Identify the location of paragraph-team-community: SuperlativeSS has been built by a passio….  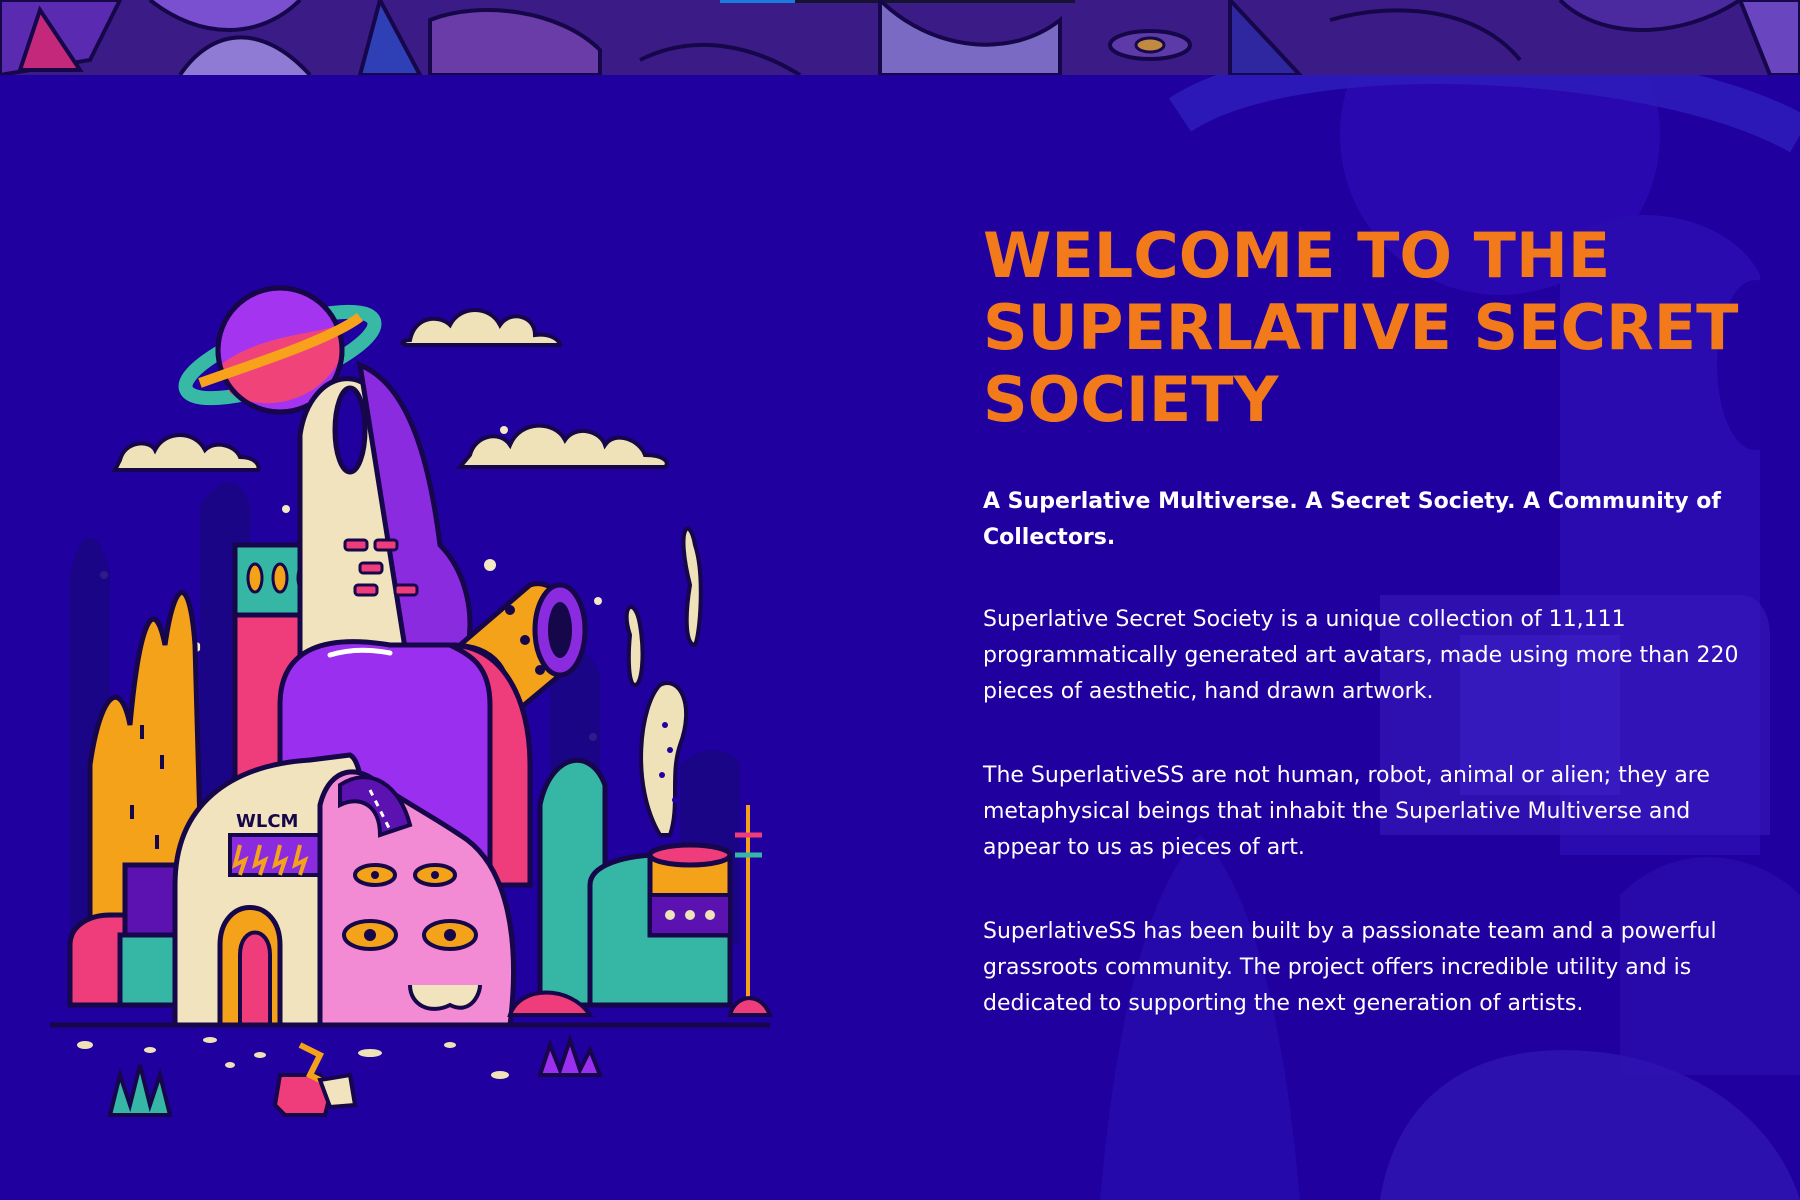
(1350, 967).